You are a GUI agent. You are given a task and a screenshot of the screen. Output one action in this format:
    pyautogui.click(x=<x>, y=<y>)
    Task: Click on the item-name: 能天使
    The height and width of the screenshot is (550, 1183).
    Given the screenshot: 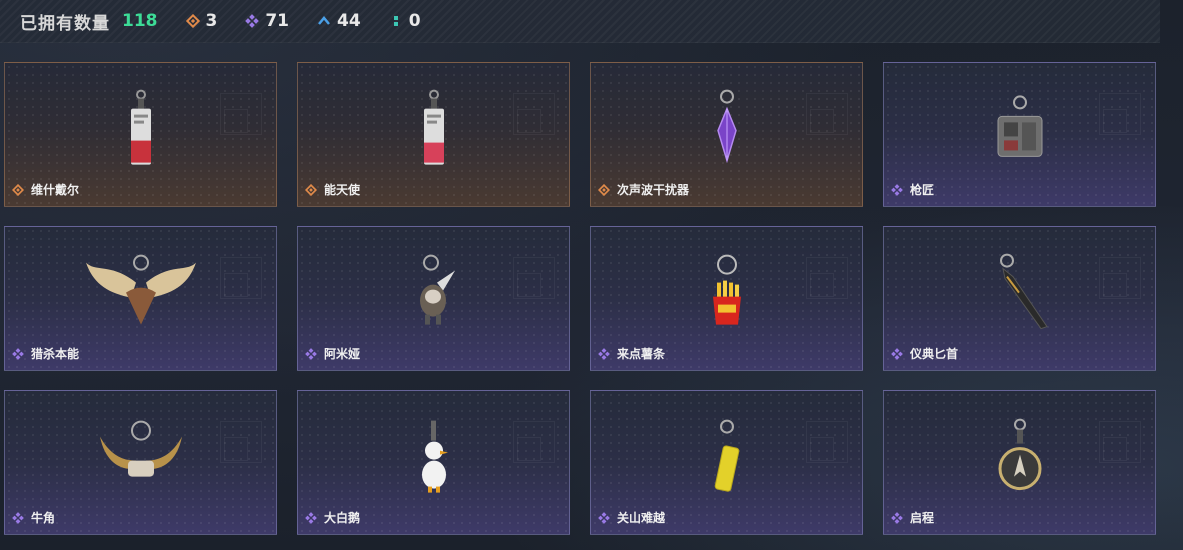 What is the action you would take?
    pyautogui.click(x=342, y=190)
    